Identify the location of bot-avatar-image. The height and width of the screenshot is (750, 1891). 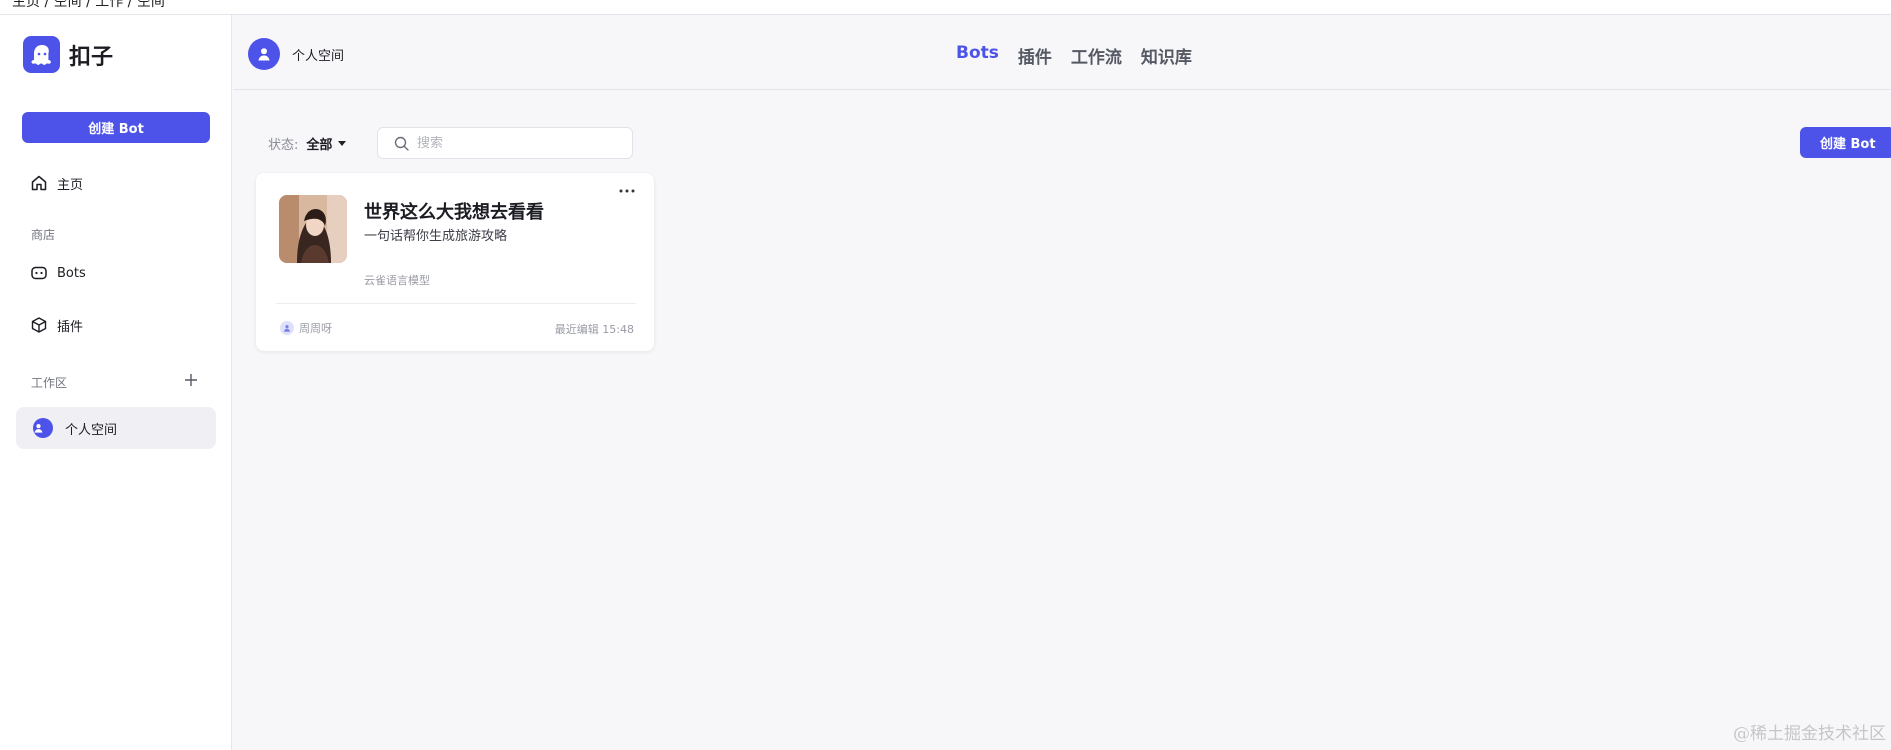
(313, 229).